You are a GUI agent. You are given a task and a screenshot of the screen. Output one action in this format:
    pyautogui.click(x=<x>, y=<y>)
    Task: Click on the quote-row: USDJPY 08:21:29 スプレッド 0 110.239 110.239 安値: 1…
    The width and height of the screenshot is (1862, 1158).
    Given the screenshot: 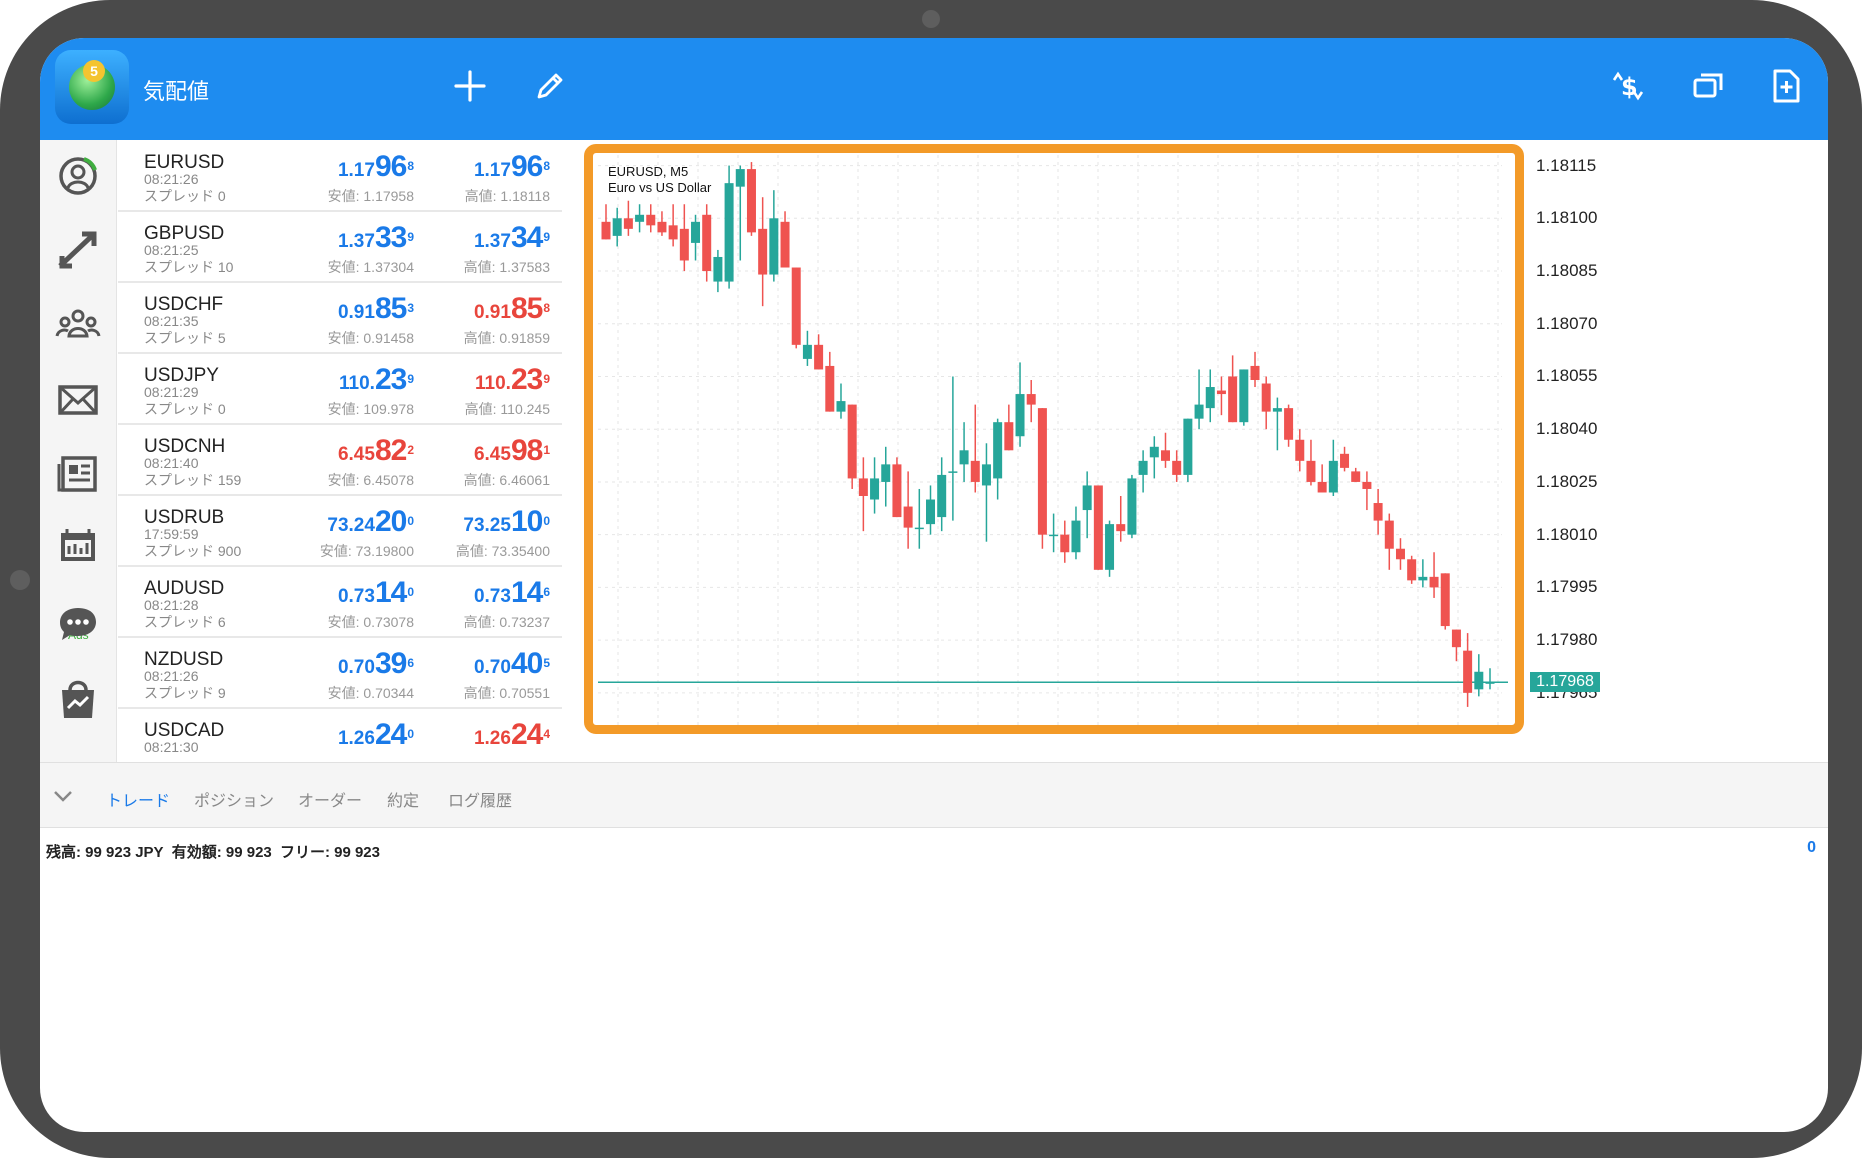 What is the action you would take?
    pyautogui.click(x=340, y=389)
    